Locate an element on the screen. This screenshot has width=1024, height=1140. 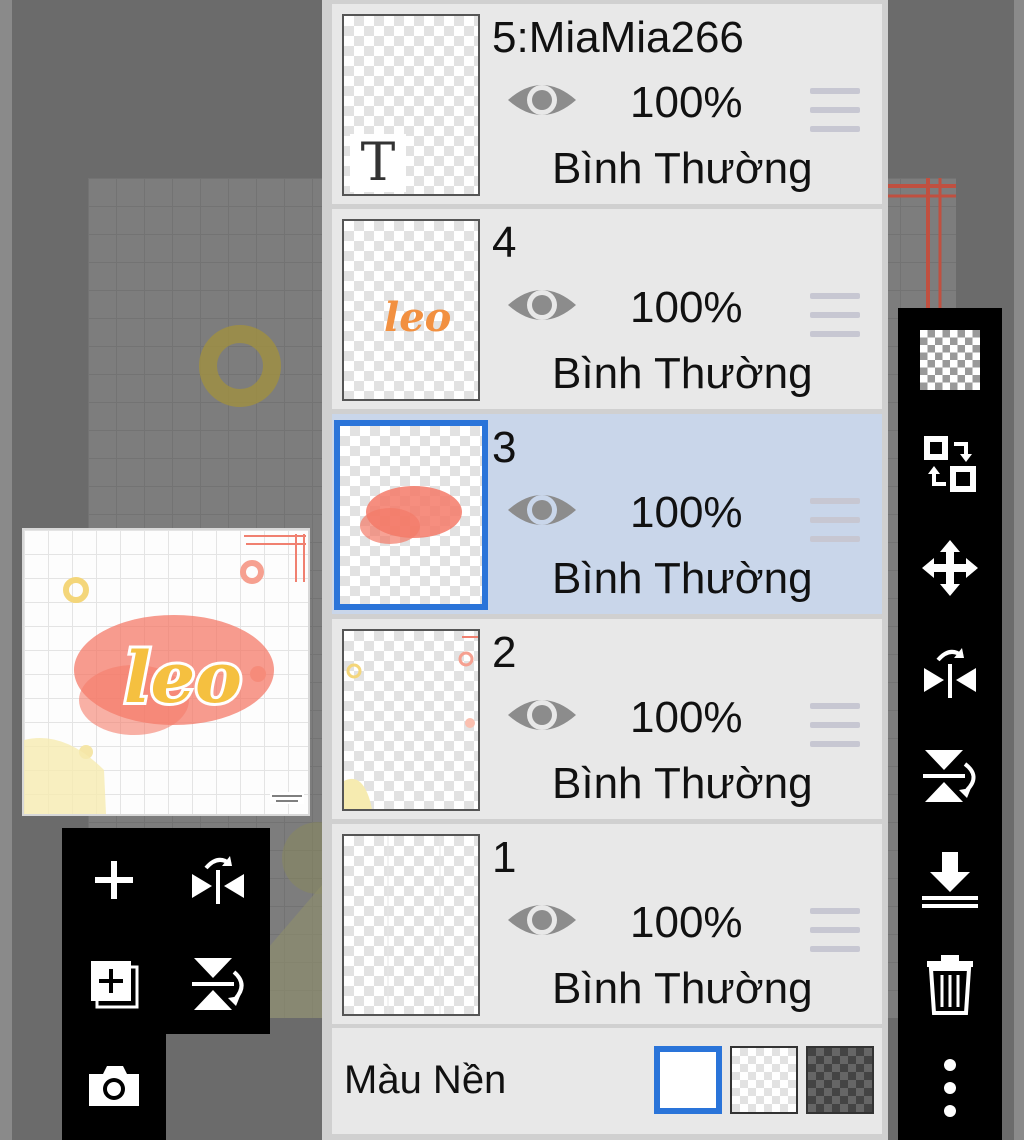
camera-button is located at coordinates (114, 1085).